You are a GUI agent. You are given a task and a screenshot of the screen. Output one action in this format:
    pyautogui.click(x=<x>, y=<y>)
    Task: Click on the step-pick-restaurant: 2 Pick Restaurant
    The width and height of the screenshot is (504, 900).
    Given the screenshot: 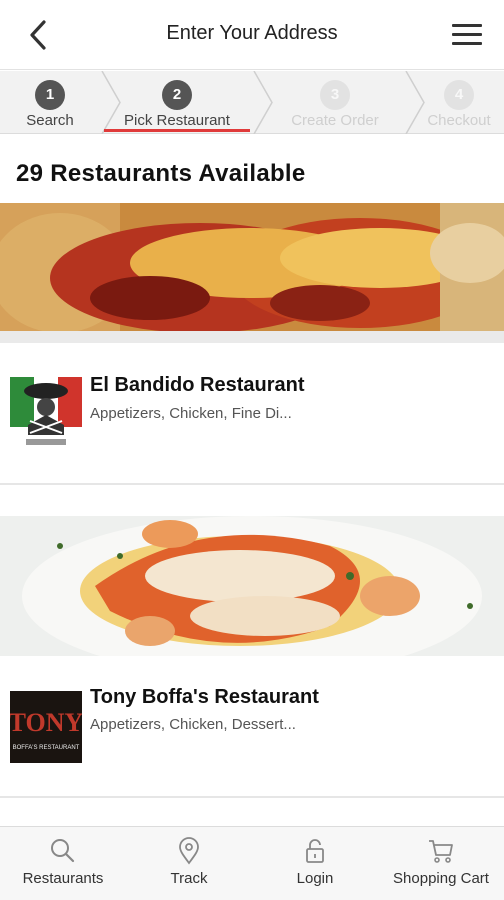 What is the action you would take?
    pyautogui.click(x=177, y=102)
    